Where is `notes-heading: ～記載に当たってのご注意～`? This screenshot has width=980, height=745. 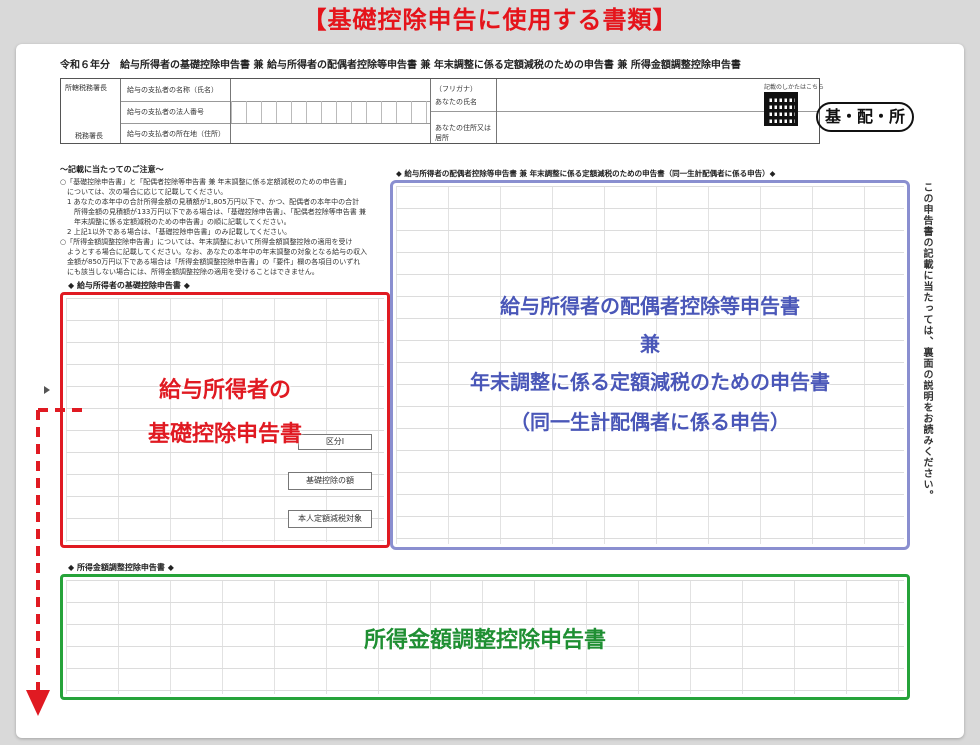 notes-heading: ～記載に当たってのご注意～ is located at coordinates (112, 169).